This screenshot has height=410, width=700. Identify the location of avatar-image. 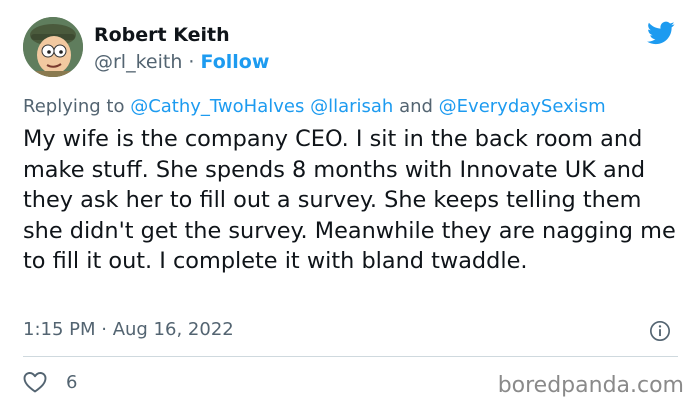
(53, 47).